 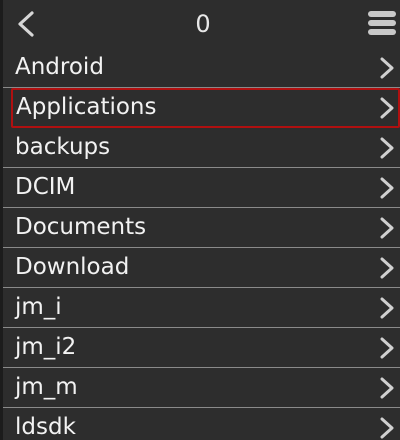 What do you see at coordinates (201, 424) in the screenshot?
I see `folder-row: ldsdk` at bounding box center [201, 424].